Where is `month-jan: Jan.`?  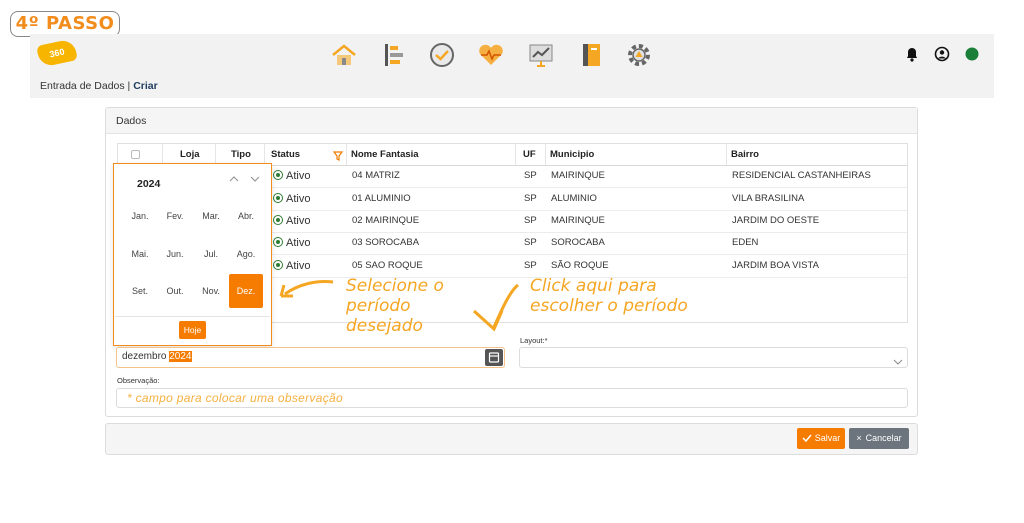 month-jan: Jan. is located at coordinates (140, 216).